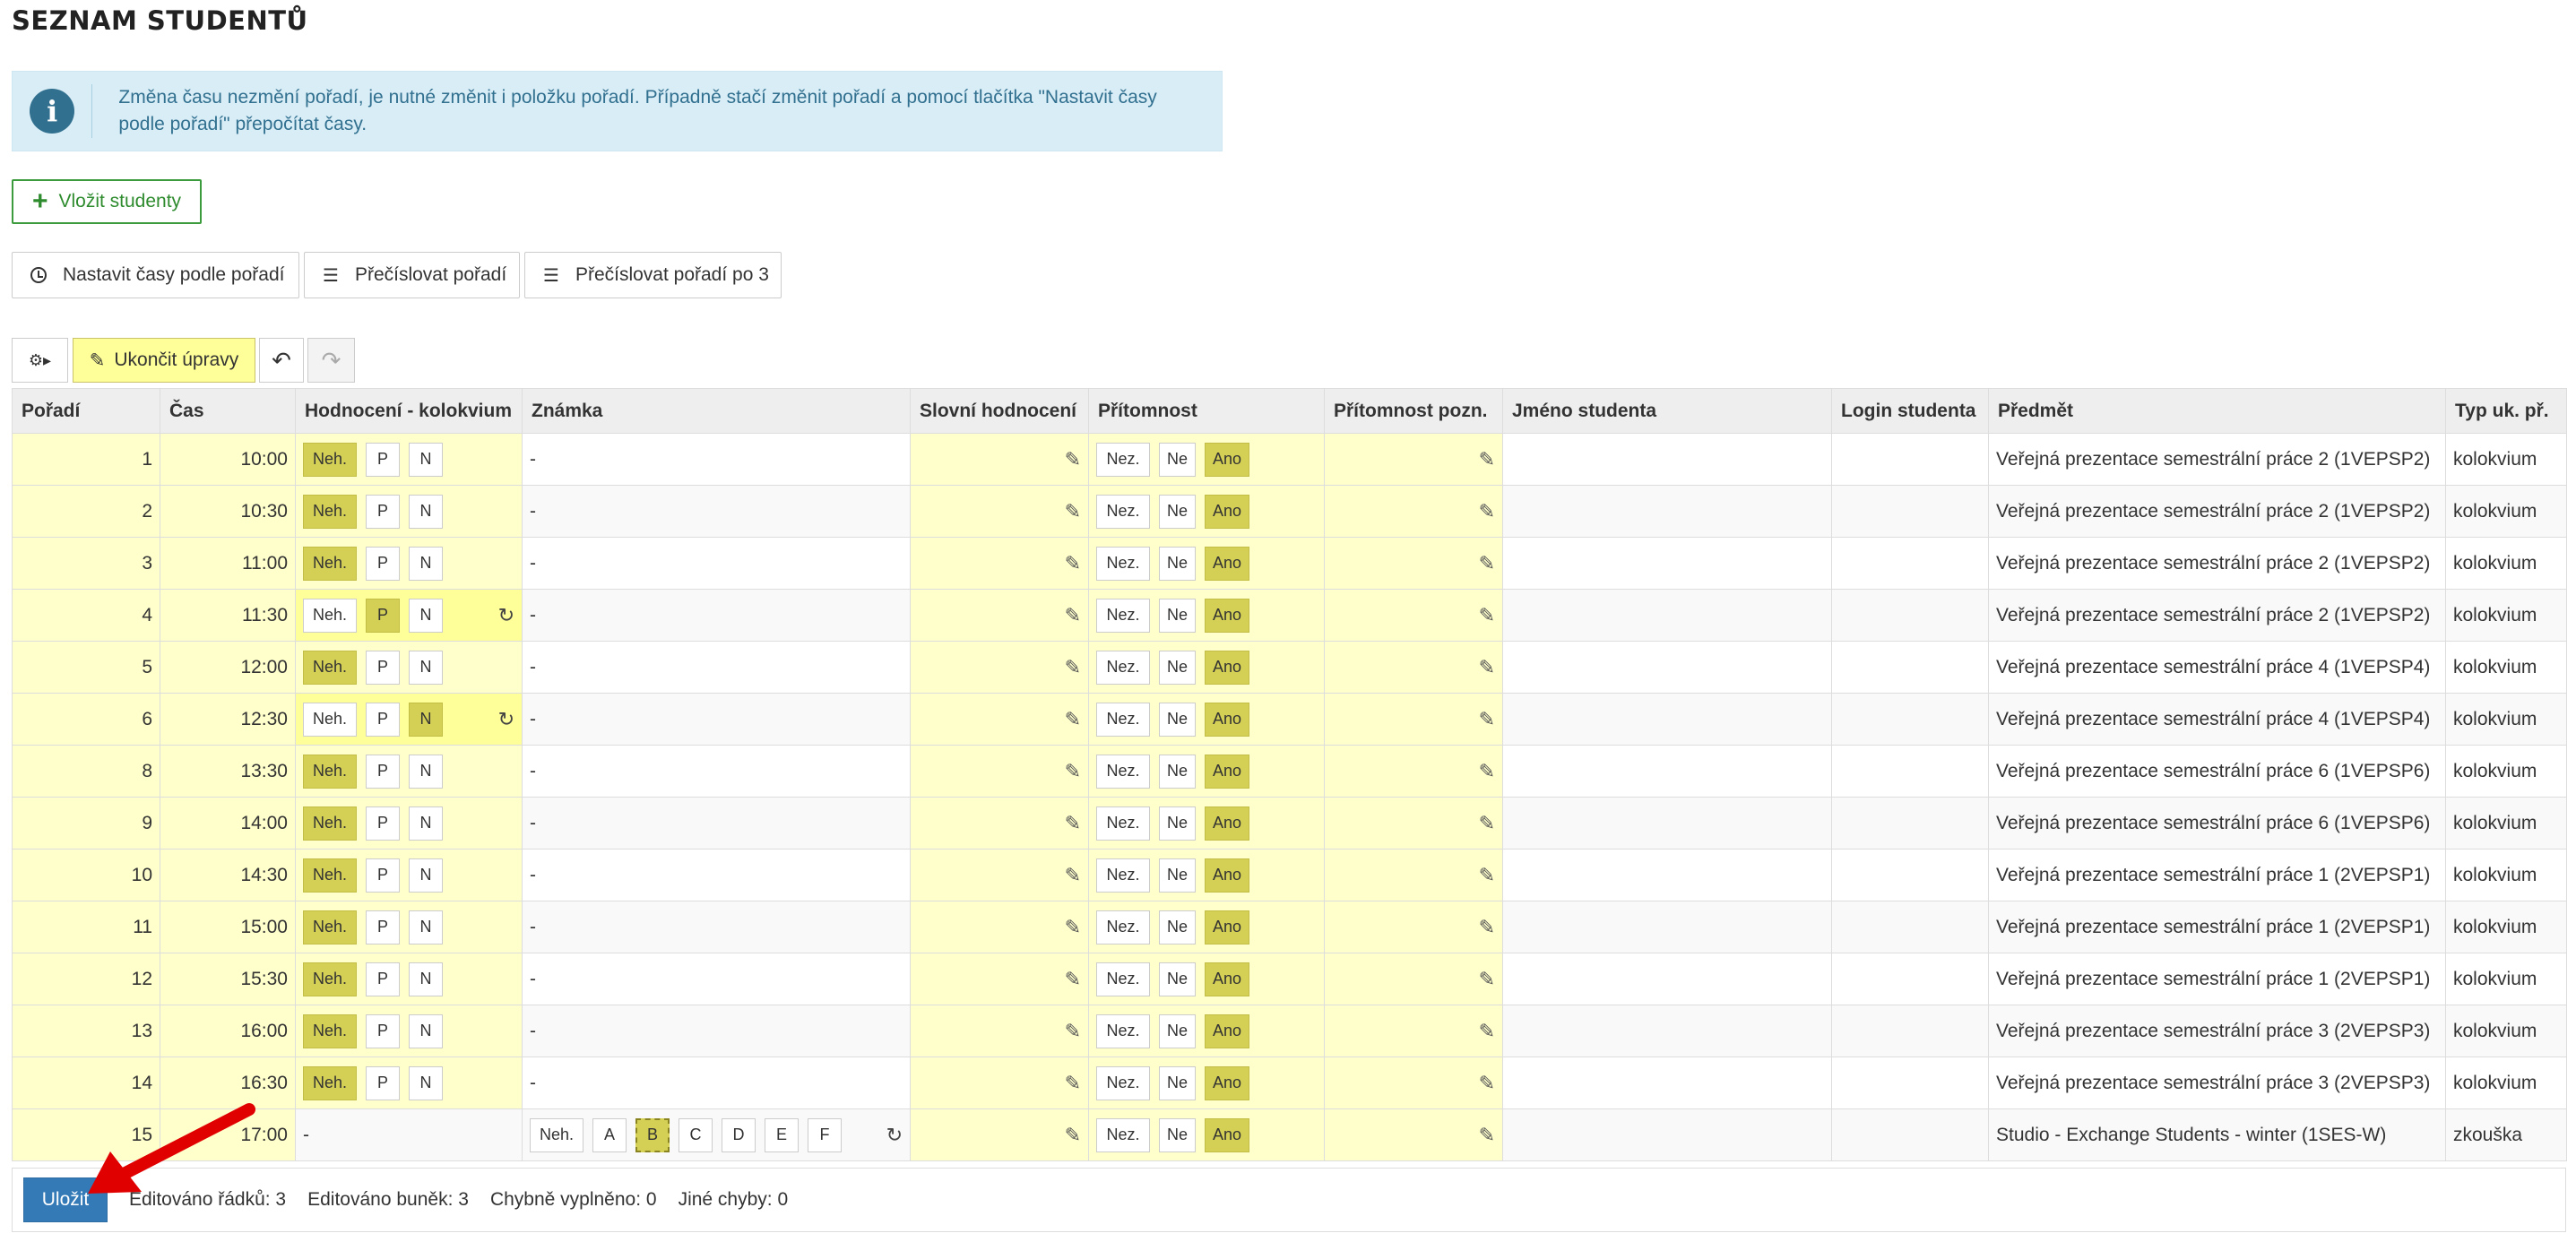 This screenshot has width=2576, height=1242. What do you see at coordinates (825, 1134) in the screenshot?
I see `grade-option: F` at bounding box center [825, 1134].